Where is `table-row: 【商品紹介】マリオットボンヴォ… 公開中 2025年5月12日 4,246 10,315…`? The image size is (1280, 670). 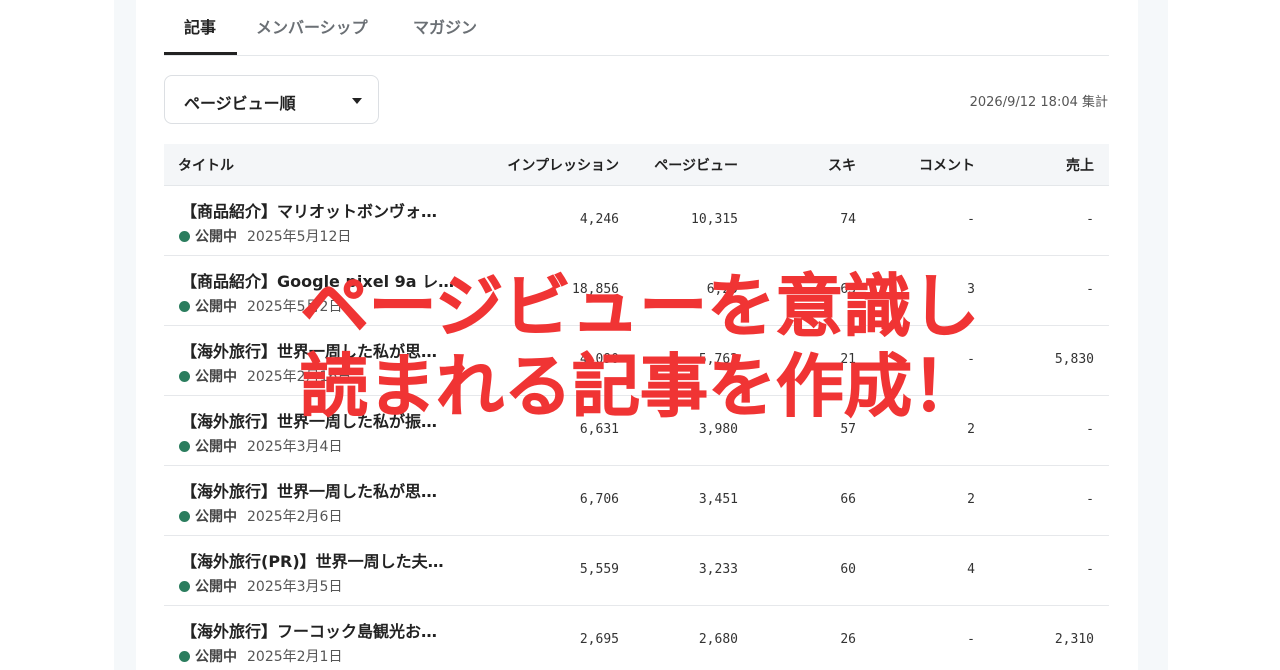 table-row: 【商品紹介】マリオットボンヴォ… 公開中 2025年5月12日 4,246 10,315… is located at coordinates (636, 221).